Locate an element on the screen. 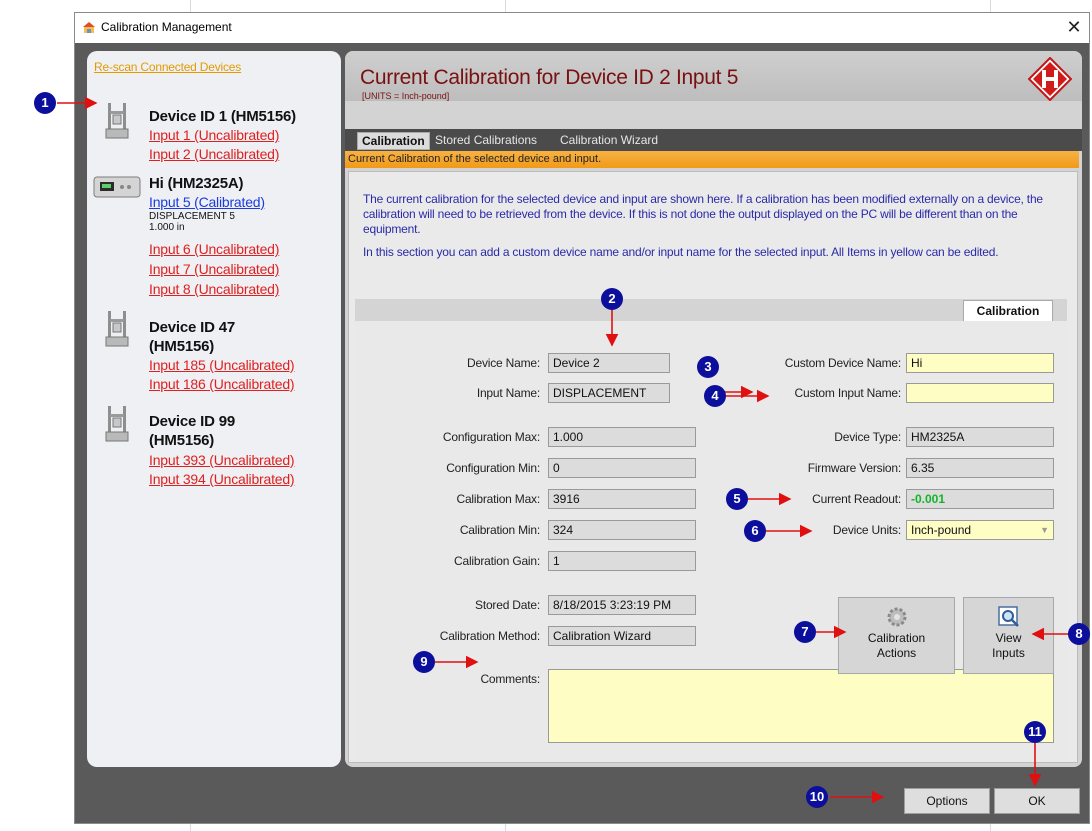 This screenshot has height=831, width=1092. window-title: Calibration Management is located at coordinates (166, 27).